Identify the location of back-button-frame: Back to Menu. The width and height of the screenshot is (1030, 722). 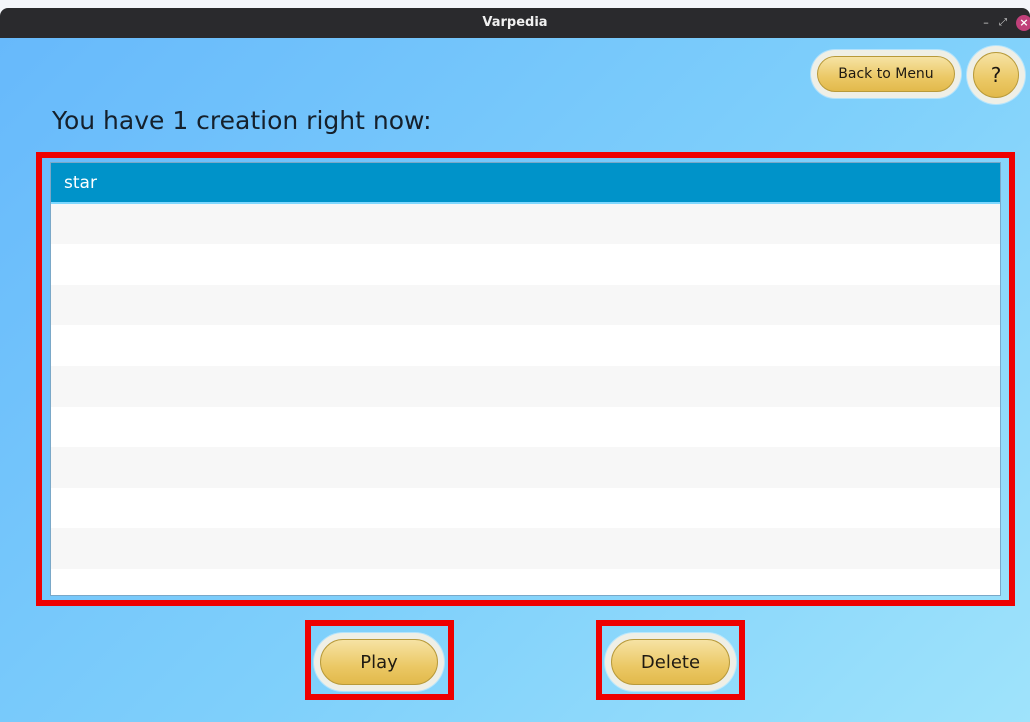
(886, 74).